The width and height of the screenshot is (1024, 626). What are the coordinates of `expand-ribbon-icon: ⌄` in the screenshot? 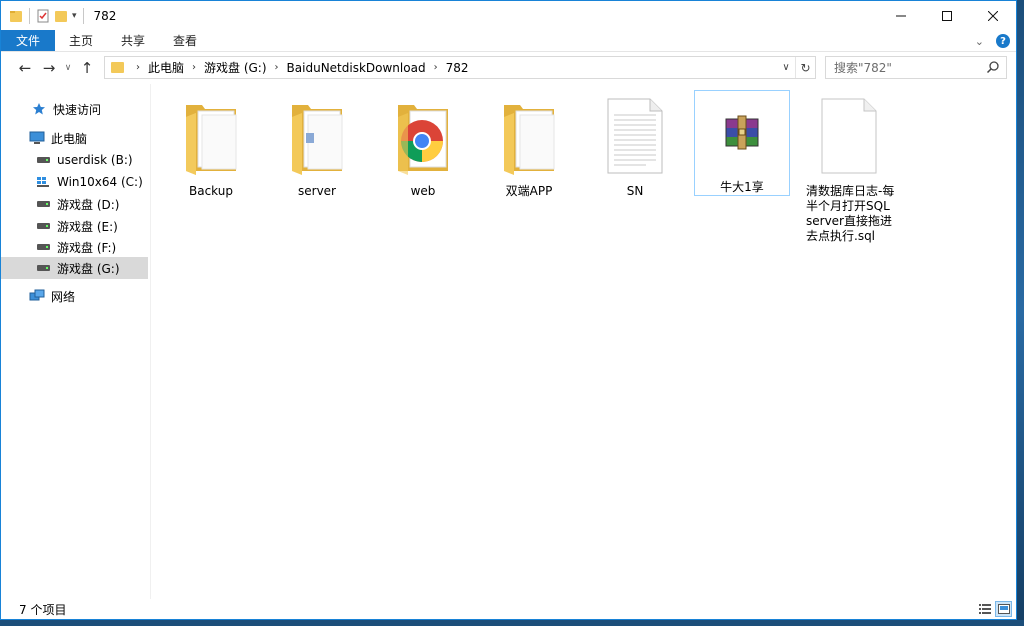 It's located at (979, 41).